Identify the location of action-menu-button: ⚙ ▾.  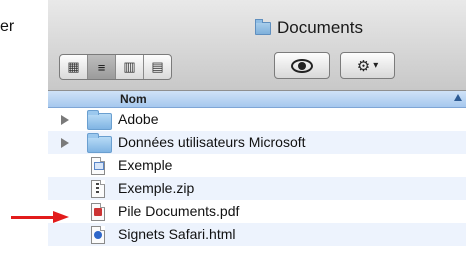
(367, 65).